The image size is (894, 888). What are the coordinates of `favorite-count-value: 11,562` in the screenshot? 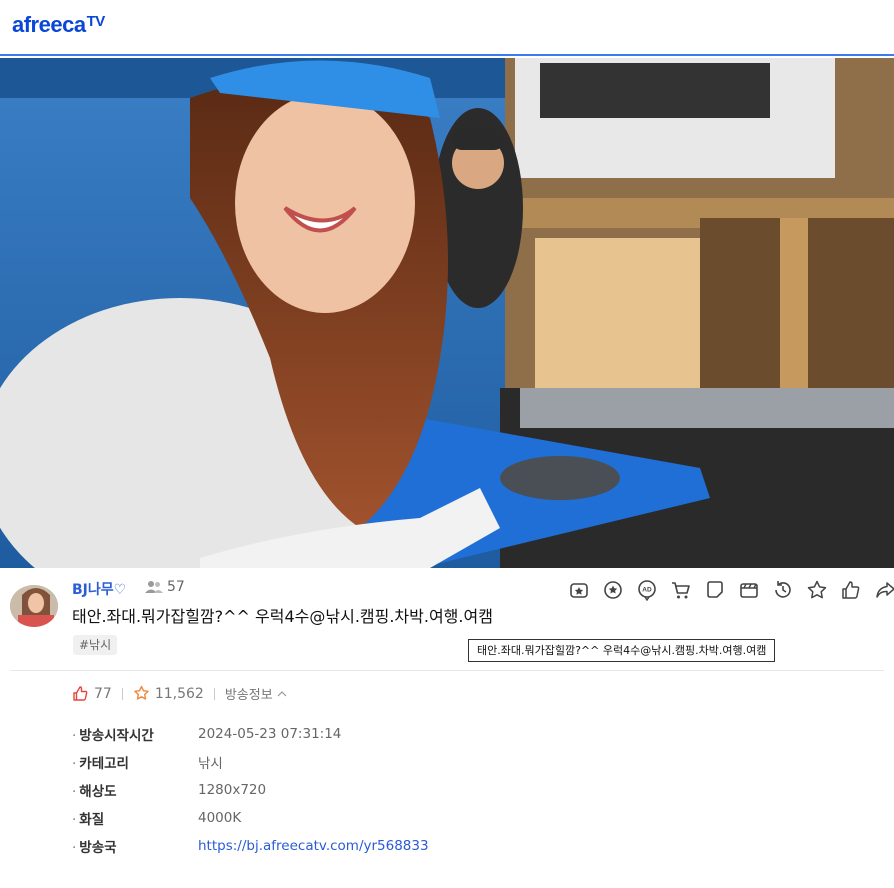 It's located at (179, 693).